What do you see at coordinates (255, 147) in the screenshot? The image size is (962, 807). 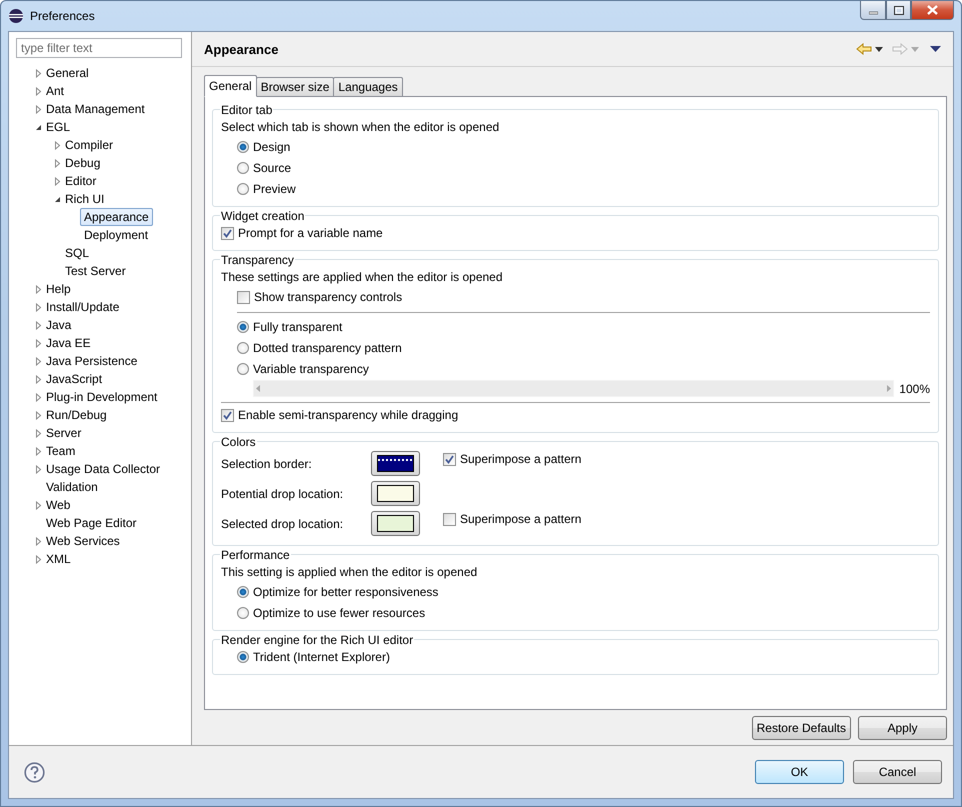 I see `radio-button: Design` at bounding box center [255, 147].